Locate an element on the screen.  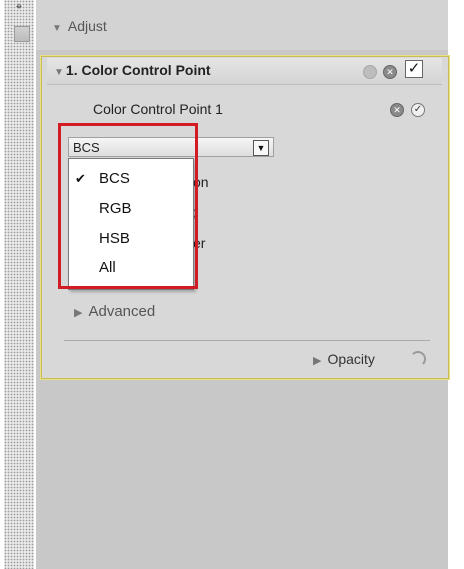
adjust-title: ▼ Adjust is located at coordinates (79, 26).